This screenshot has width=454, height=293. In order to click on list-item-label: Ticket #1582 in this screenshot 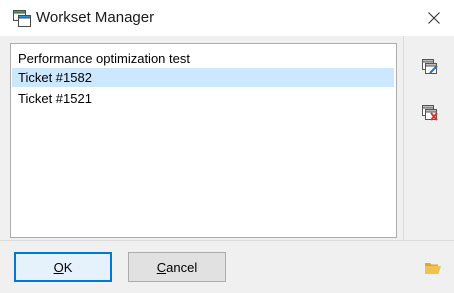, I will do `click(55, 77)`.